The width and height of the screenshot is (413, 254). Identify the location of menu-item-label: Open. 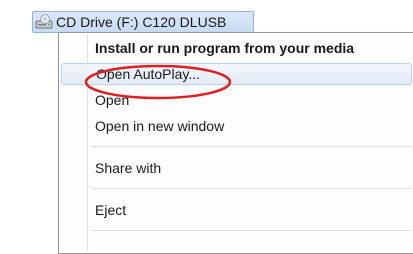
(112, 100).